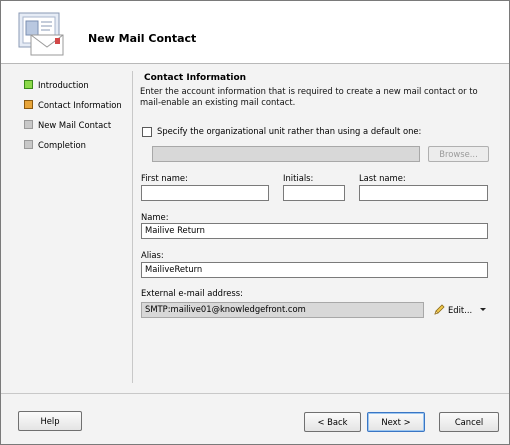 The width and height of the screenshot is (510, 445). What do you see at coordinates (396, 422) in the screenshot?
I see `next-button: Next >` at bounding box center [396, 422].